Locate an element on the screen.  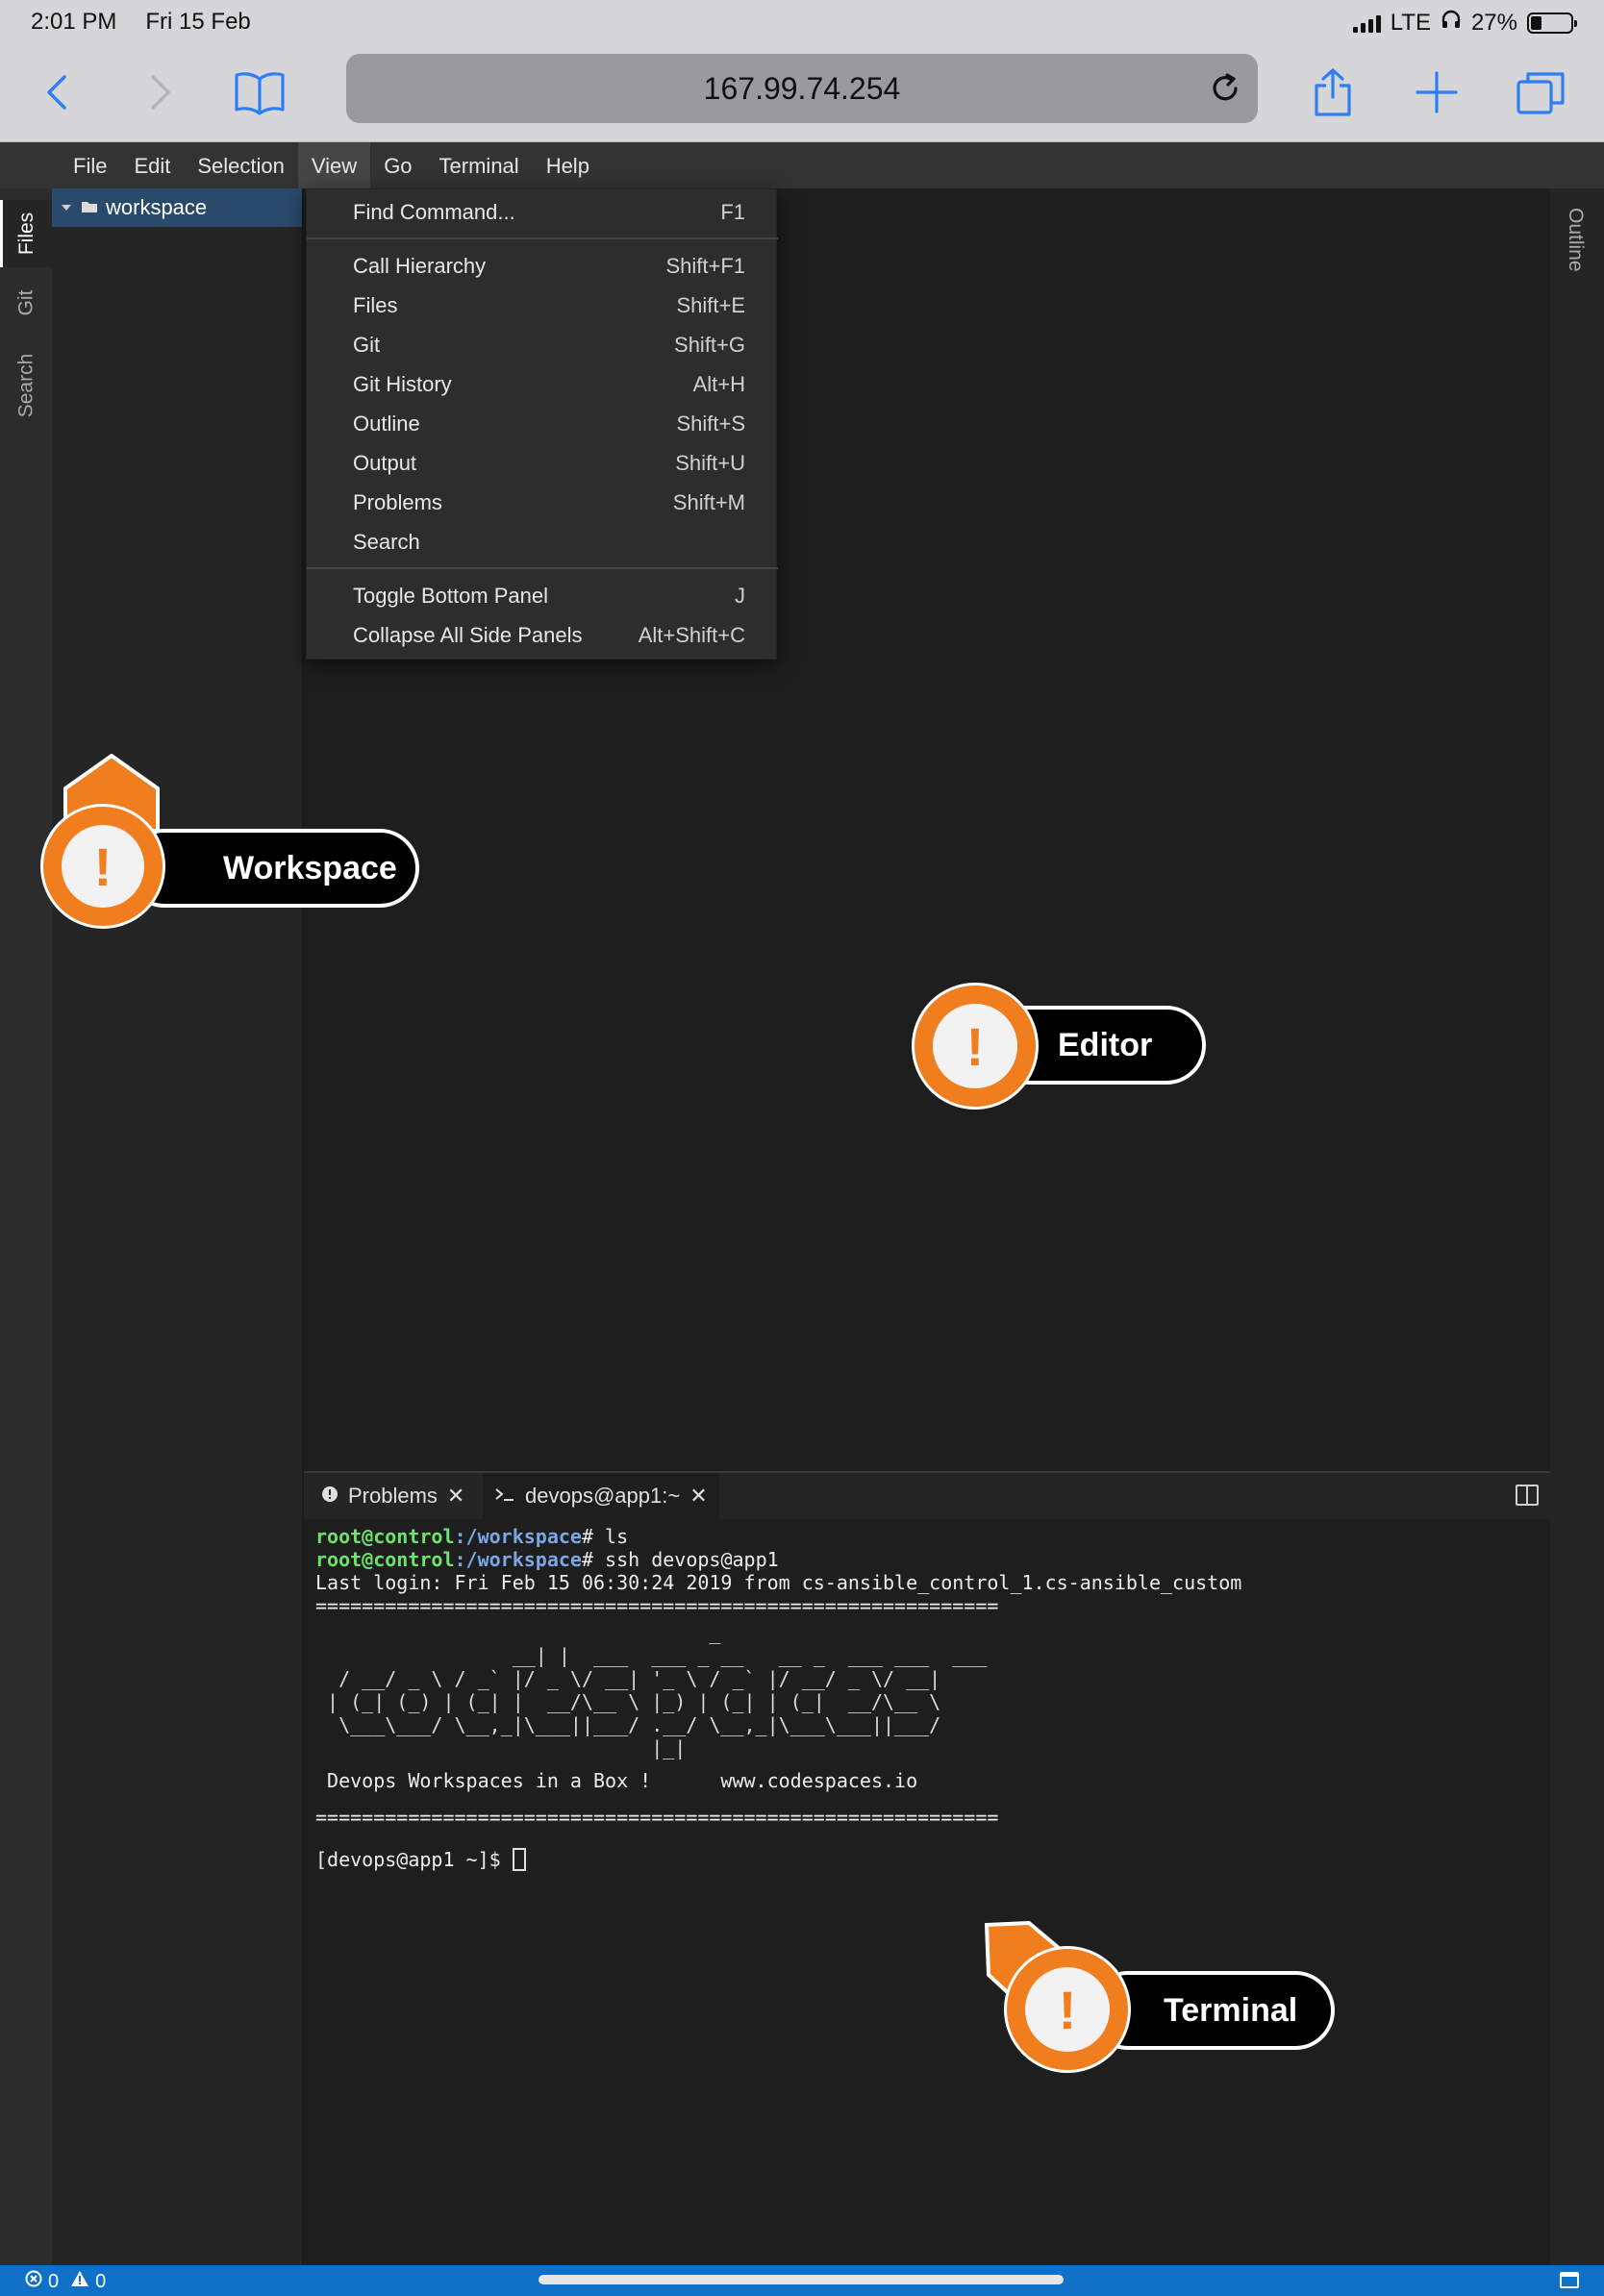
panel-toggle-icon is located at coordinates (1569, 2280).